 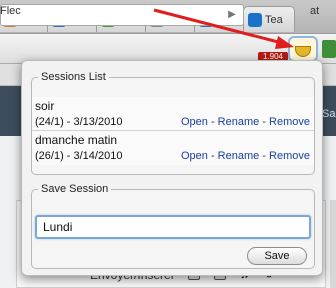 I want to click on bowl-icon, so click(x=303, y=51).